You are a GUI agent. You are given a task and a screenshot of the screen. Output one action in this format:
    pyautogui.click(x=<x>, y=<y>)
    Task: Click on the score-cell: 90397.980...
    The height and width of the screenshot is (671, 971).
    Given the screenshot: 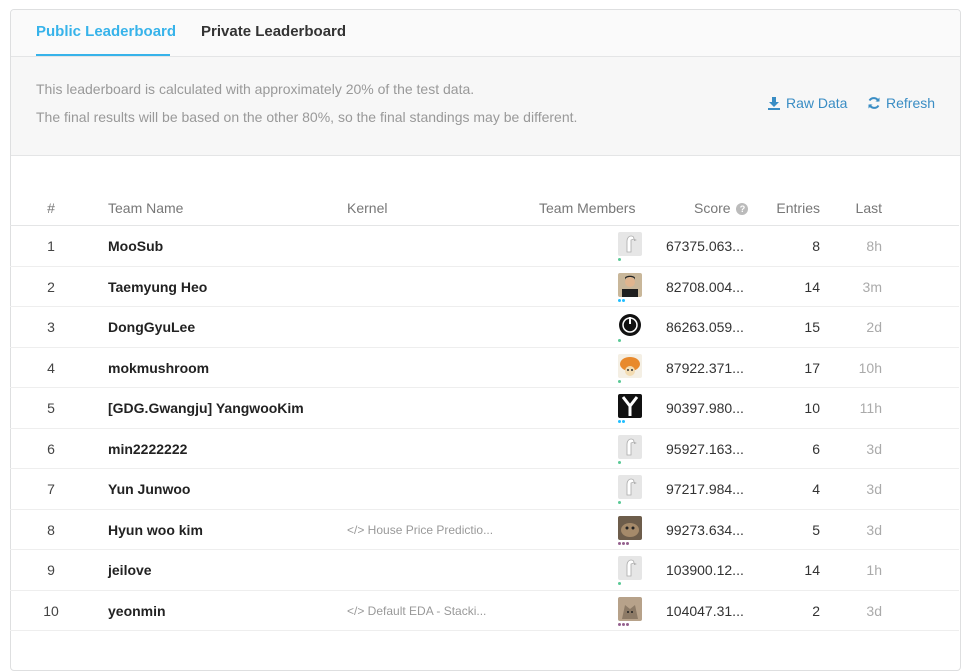 What is the action you would take?
    pyautogui.click(x=705, y=408)
    